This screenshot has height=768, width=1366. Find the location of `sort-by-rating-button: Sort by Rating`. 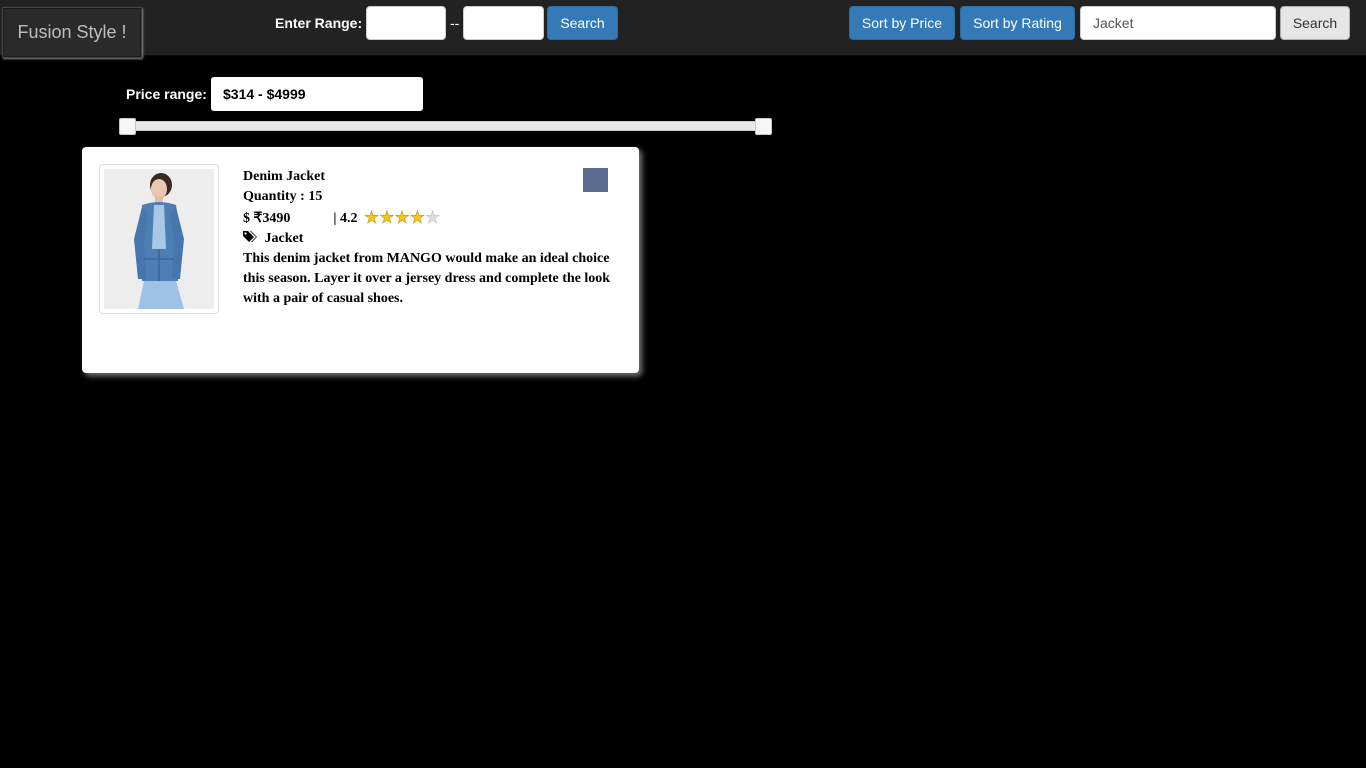

sort-by-rating-button: Sort by Rating is located at coordinates (1017, 23).